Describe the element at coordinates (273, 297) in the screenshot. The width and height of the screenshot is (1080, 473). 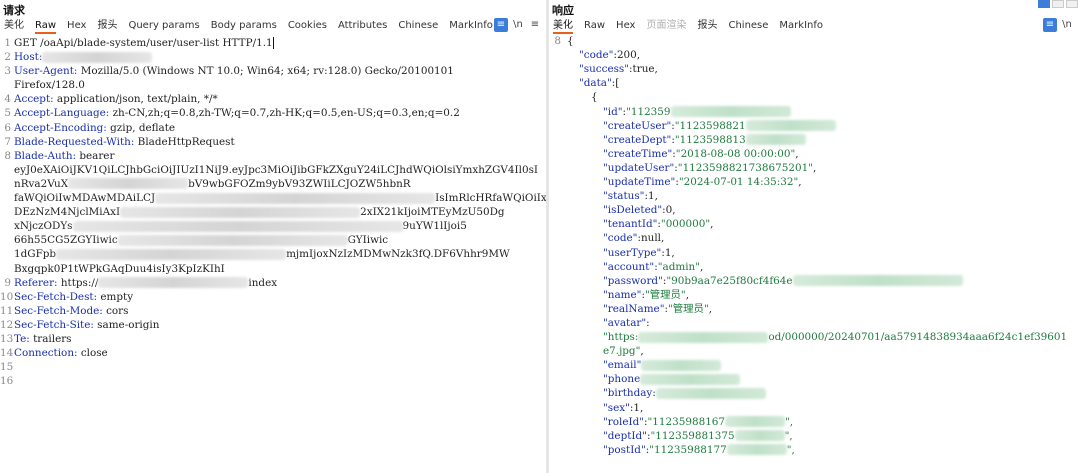
I see `request-line: 10 Sec-Fetch-Dest: empty` at that location.